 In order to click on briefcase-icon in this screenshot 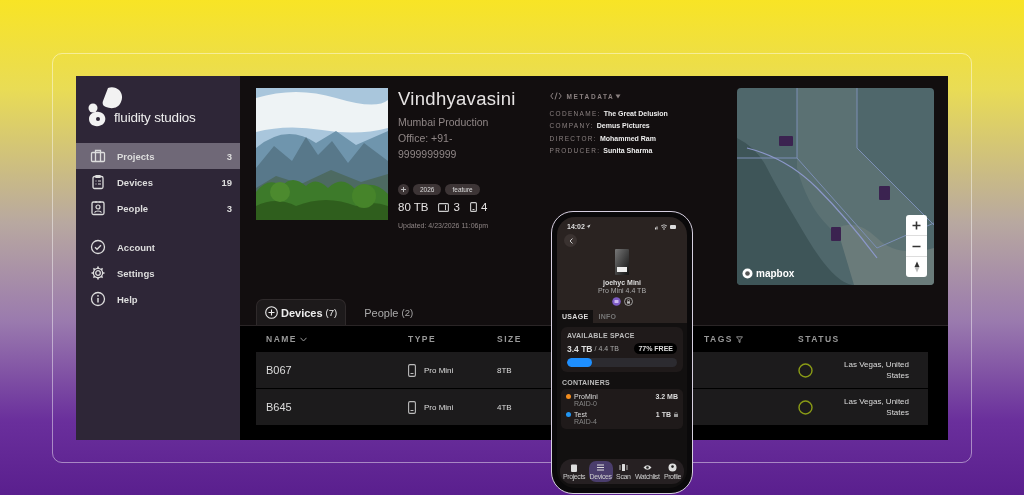, I will do `click(98, 156)`.